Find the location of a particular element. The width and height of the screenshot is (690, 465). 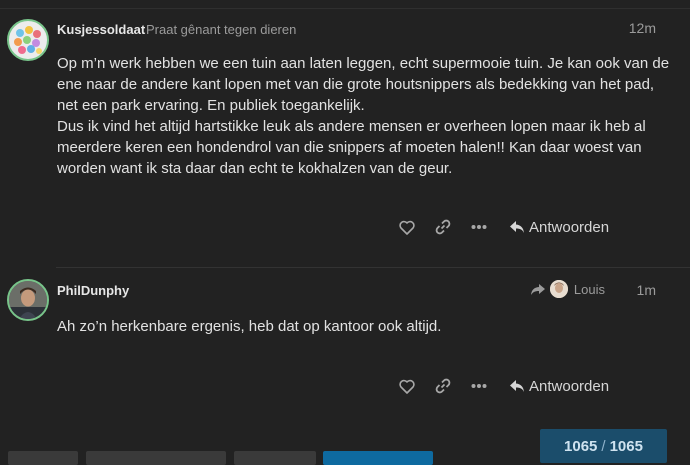

post-time: 12m is located at coordinates (642, 28).